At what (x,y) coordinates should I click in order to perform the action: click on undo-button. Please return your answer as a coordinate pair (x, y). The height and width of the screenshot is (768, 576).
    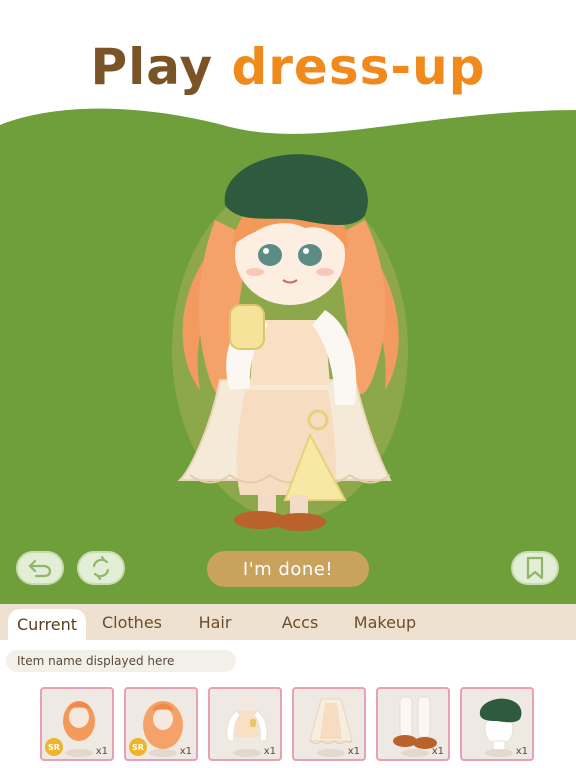
    Looking at the image, I should click on (40, 568).